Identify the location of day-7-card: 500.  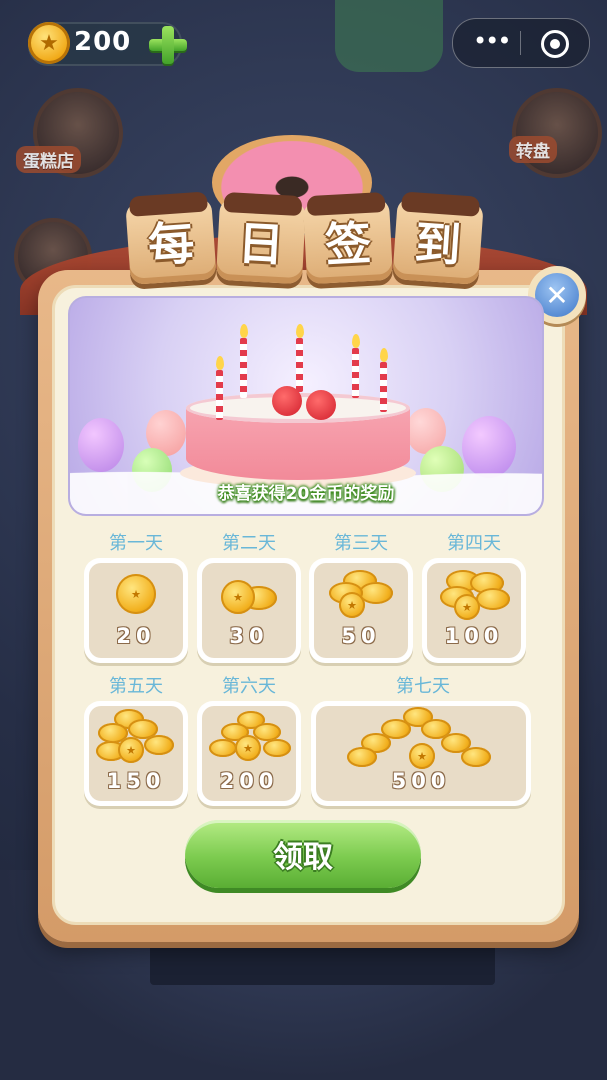
(421, 753).